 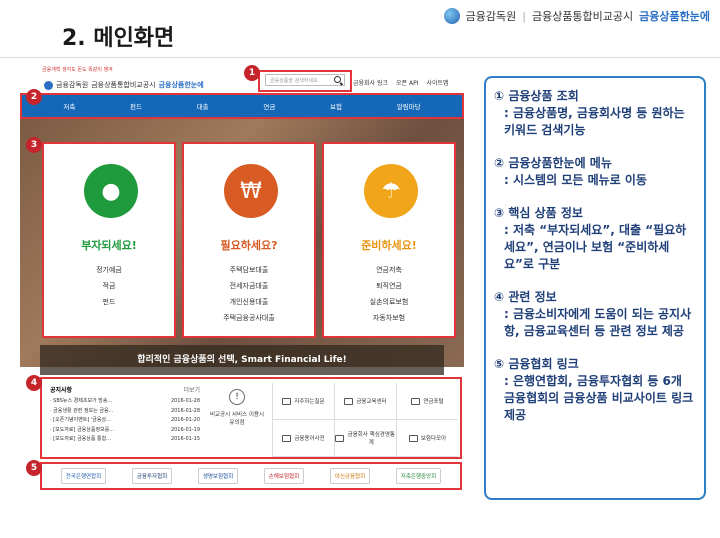 I want to click on fss-logo-icon, so click(x=451, y=16).